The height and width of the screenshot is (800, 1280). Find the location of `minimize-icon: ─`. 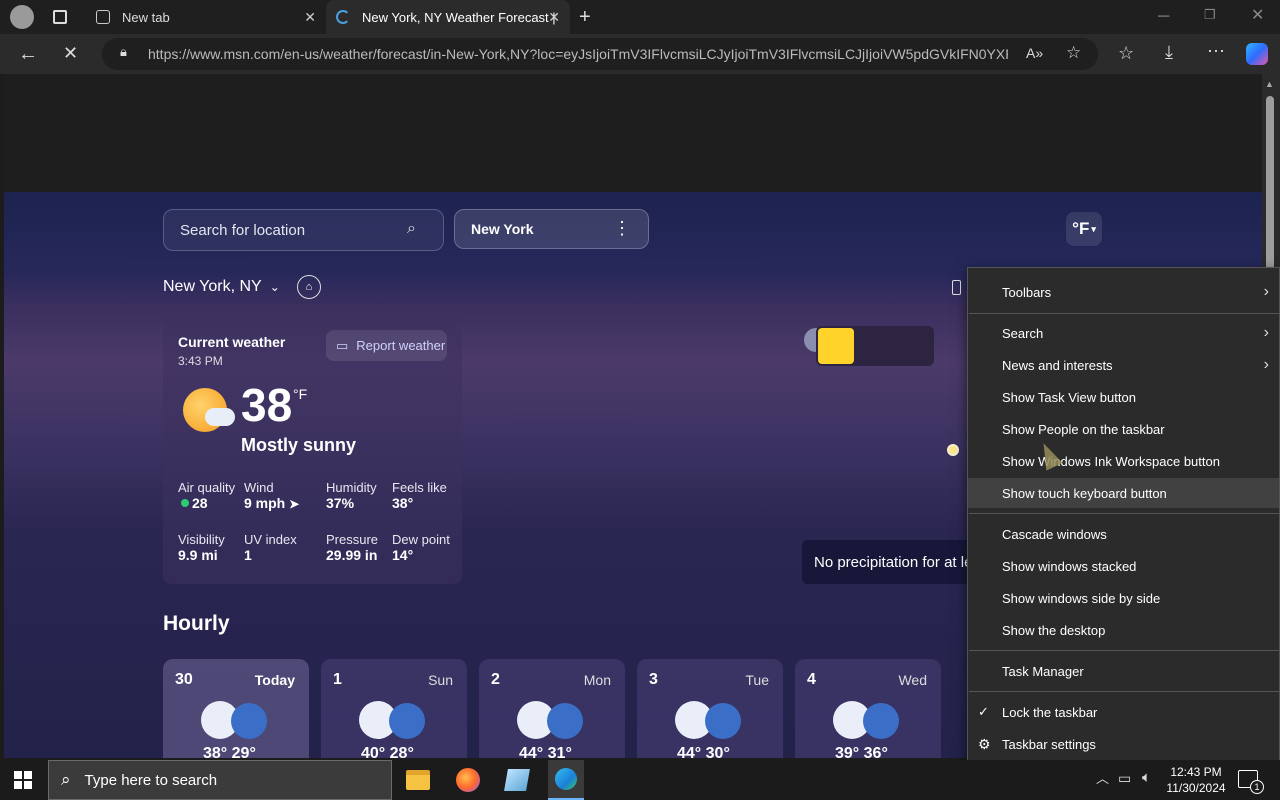

minimize-icon: ─ is located at coordinates (1163, 17).